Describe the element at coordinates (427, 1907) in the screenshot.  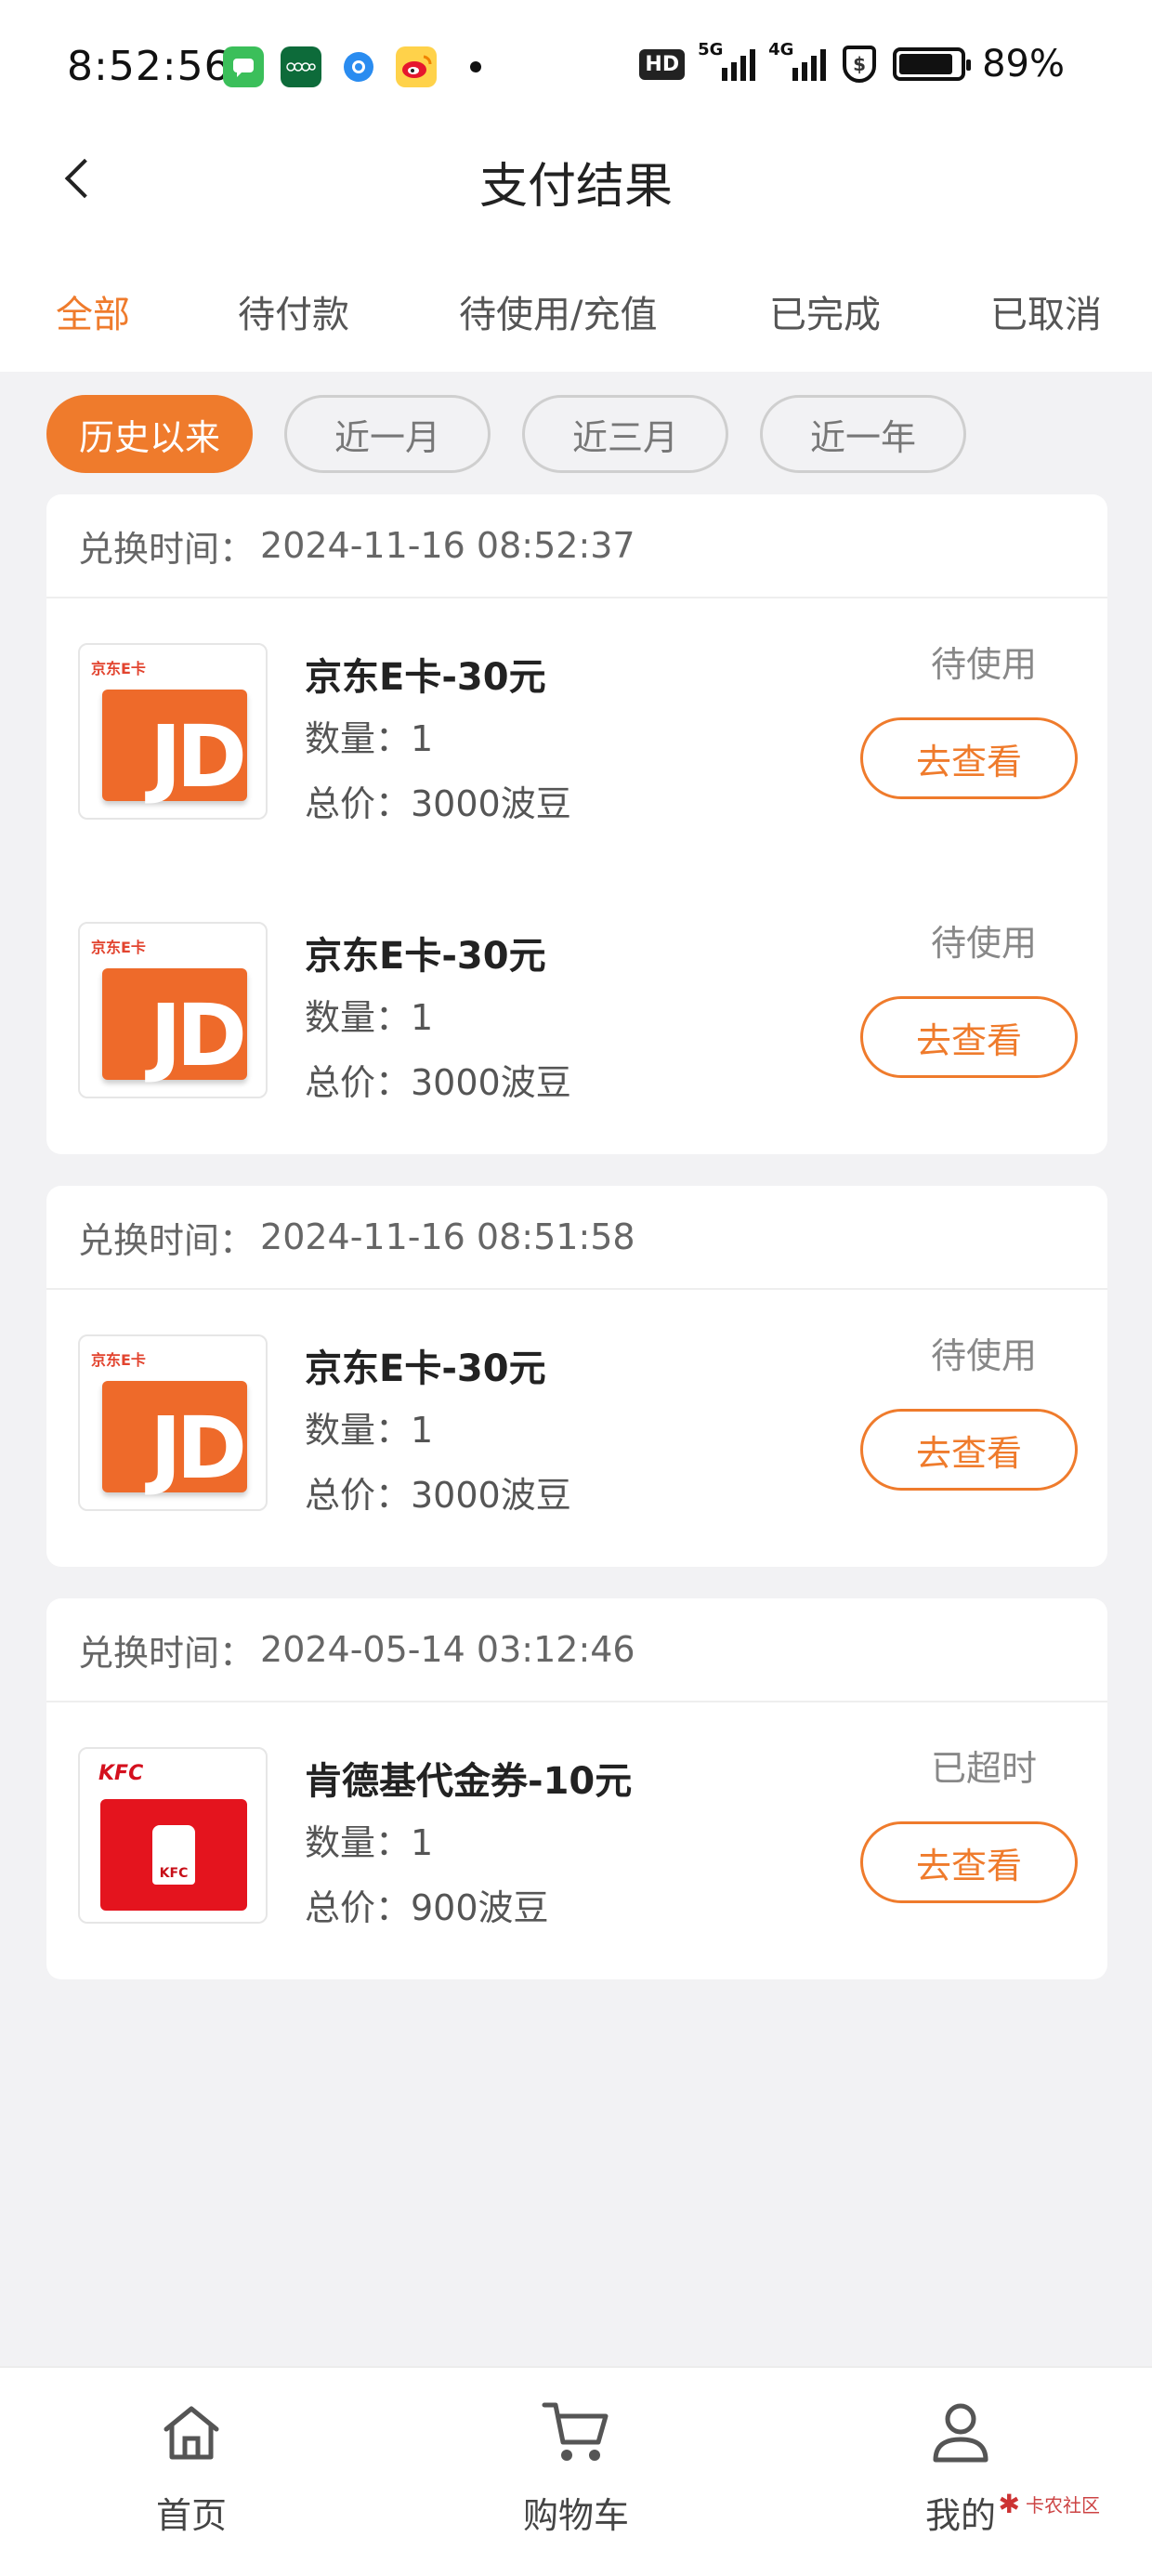
I see `item-total-price: 总价：900波豆` at that location.